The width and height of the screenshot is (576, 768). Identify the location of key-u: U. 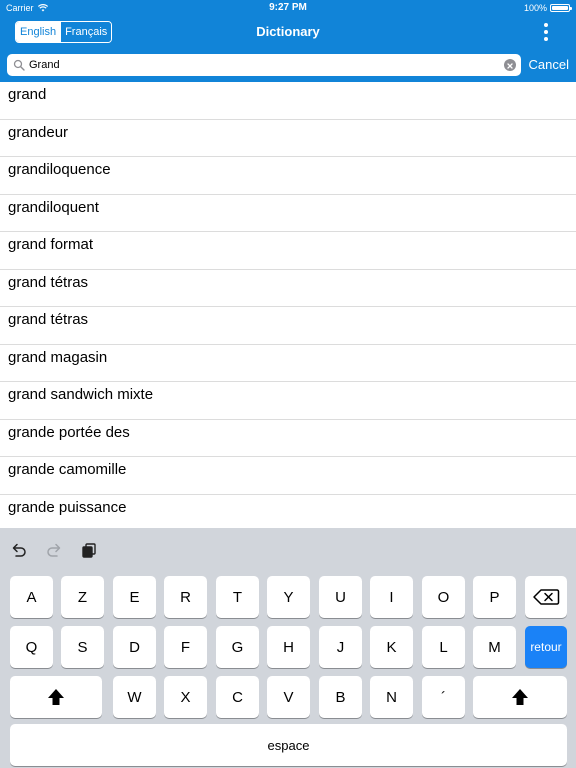
(340, 597).